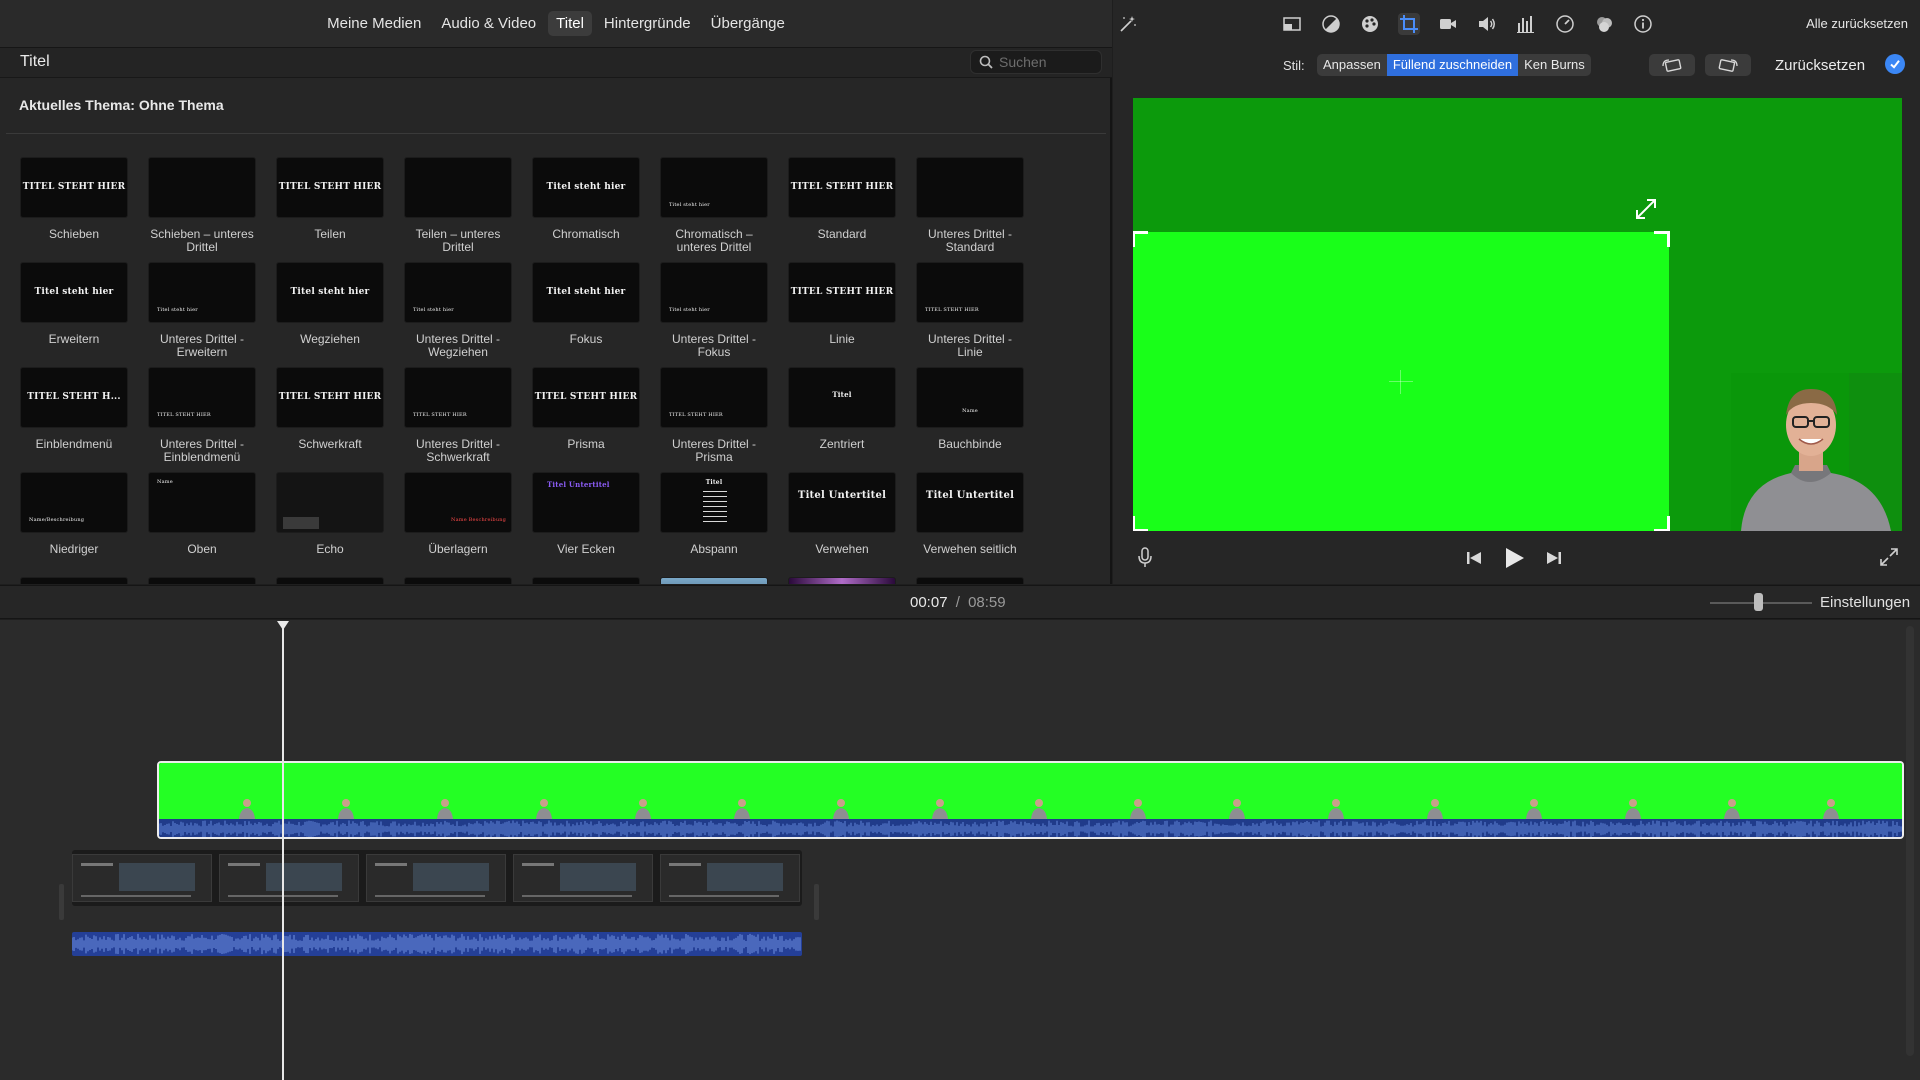 The image size is (1920, 1080). Describe the element at coordinates (1145, 560) in the screenshot. I see `microphone-icon` at that location.